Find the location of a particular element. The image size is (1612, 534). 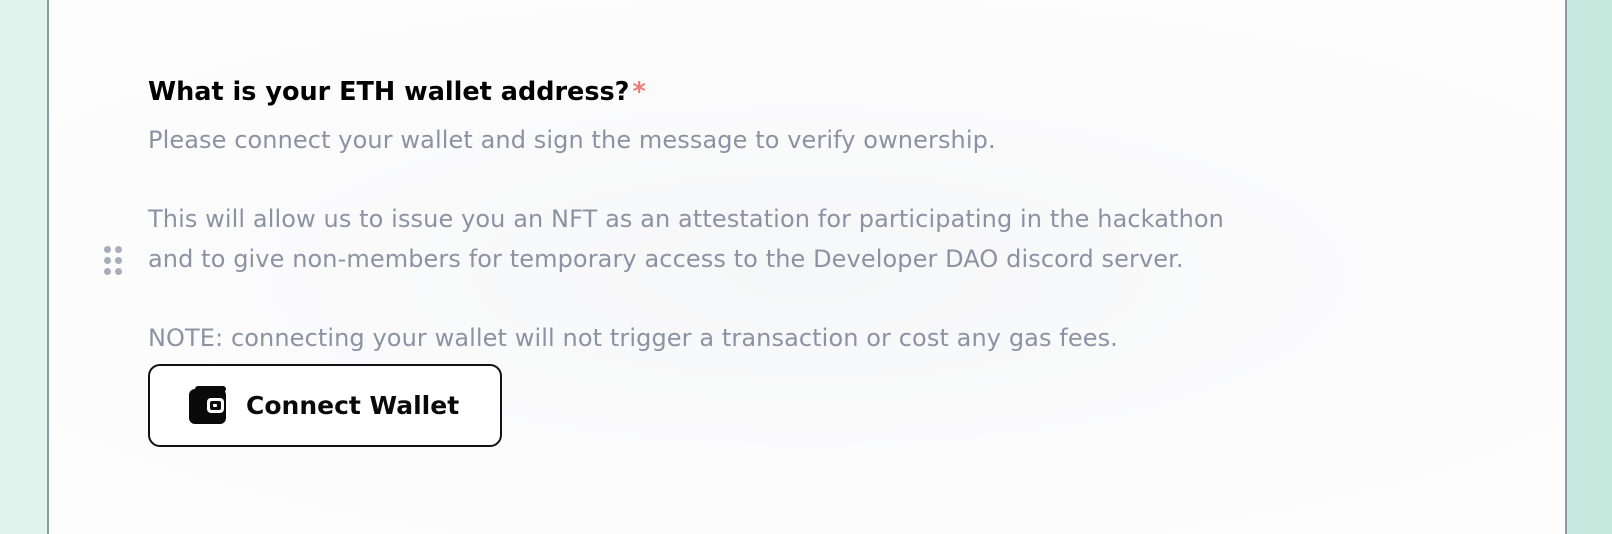

drag-handle-icon is located at coordinates (113, 262).